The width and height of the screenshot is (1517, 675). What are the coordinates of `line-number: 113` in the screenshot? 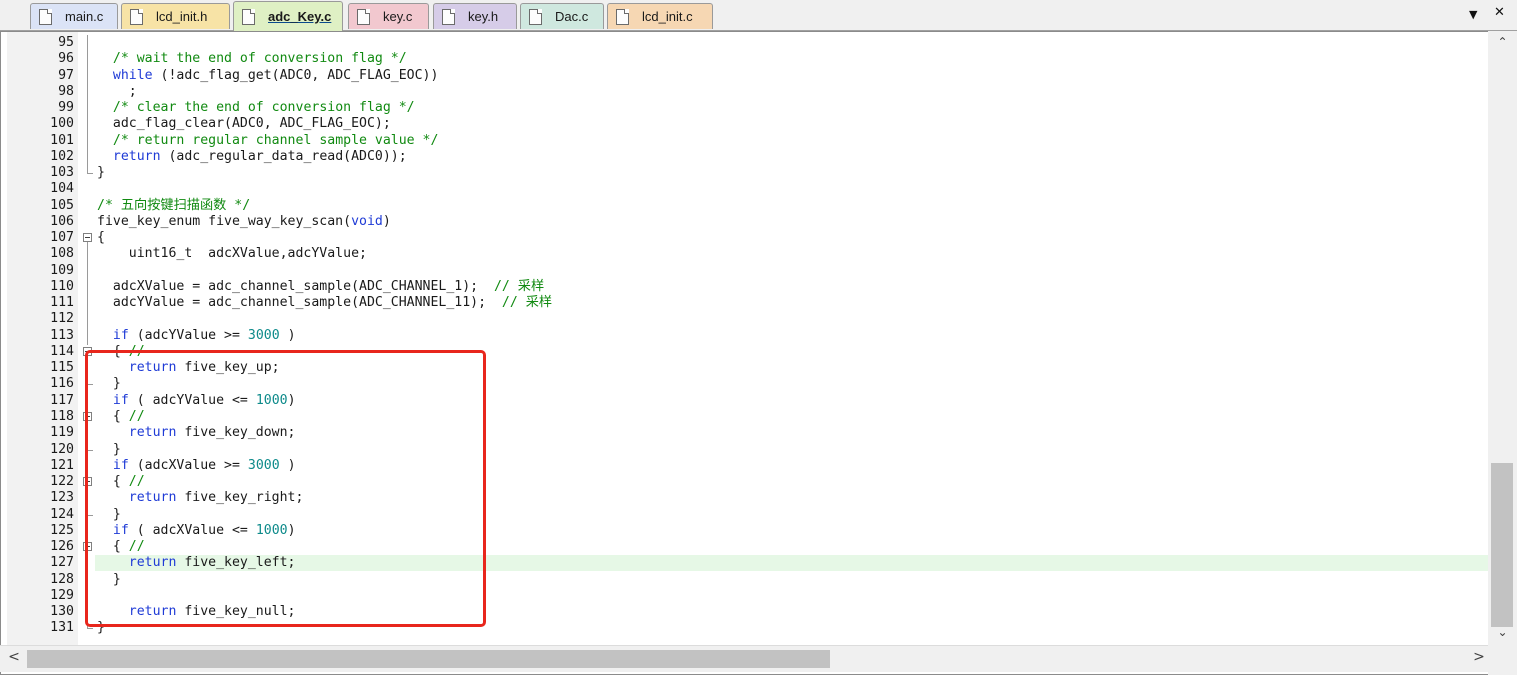 It's located at (62, 335).